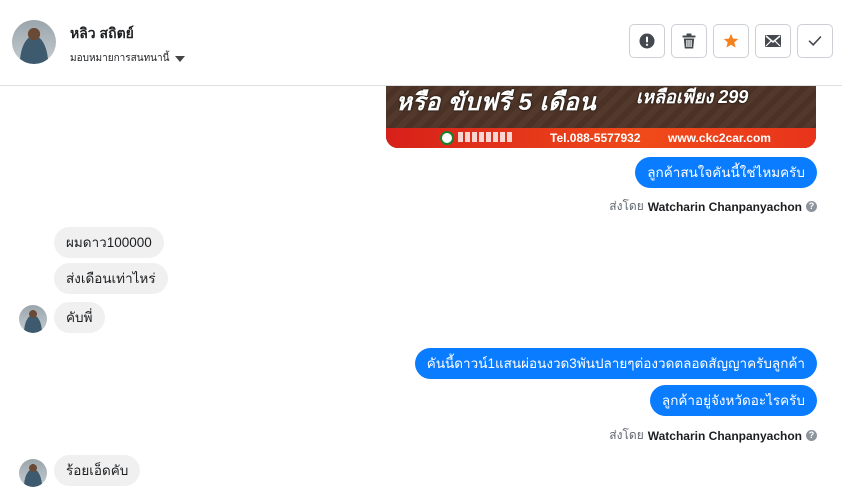 Image resolution: width=842 pixels, height=491 pixels. Describe the element at coordinates (102, 34) in the screenshot. I see `contact-name: หลิว สถิตย์` at that location.